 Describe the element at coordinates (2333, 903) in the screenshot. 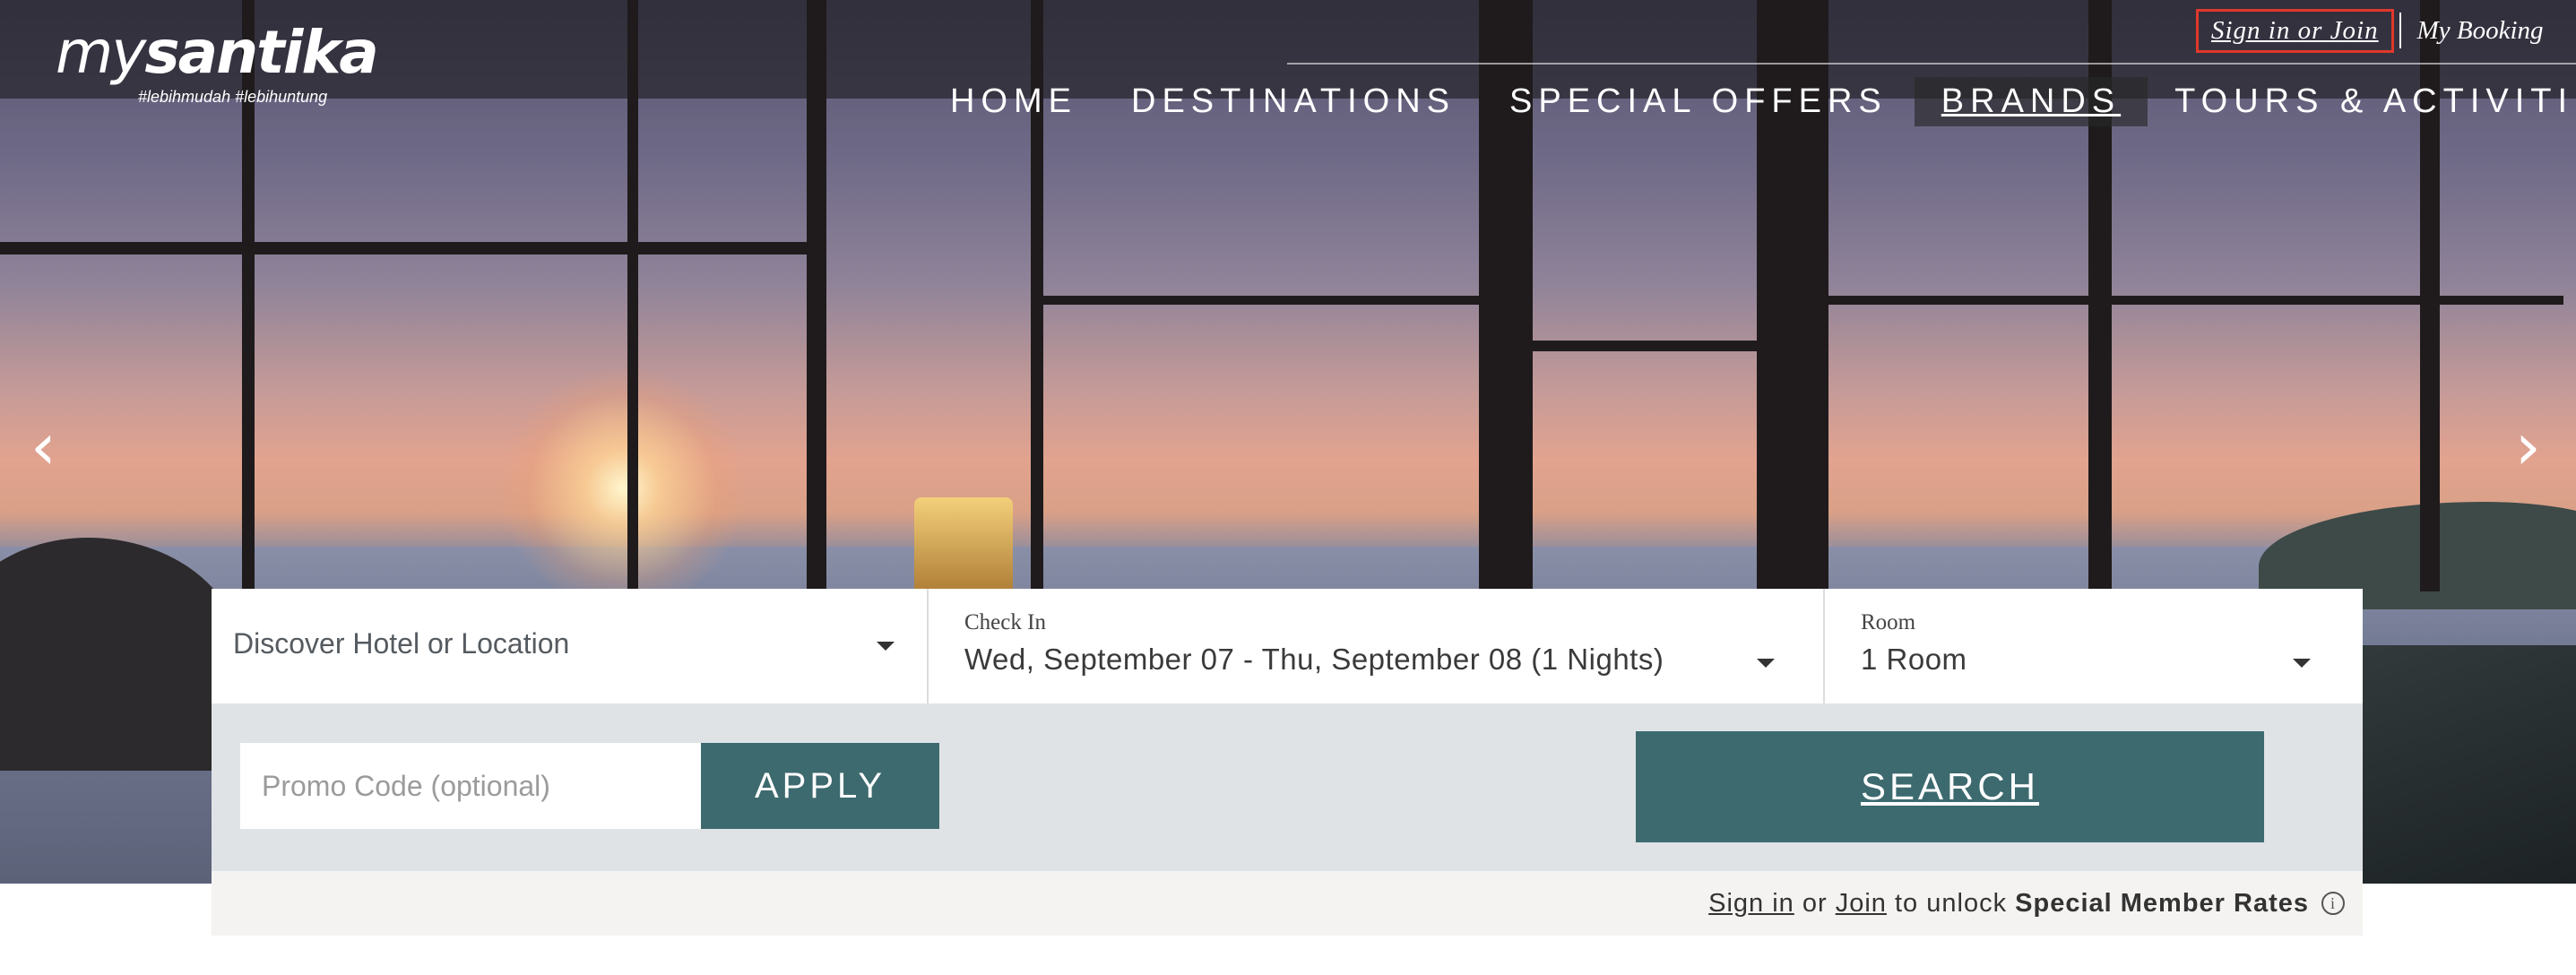

I see `info-icon: i` at that location.